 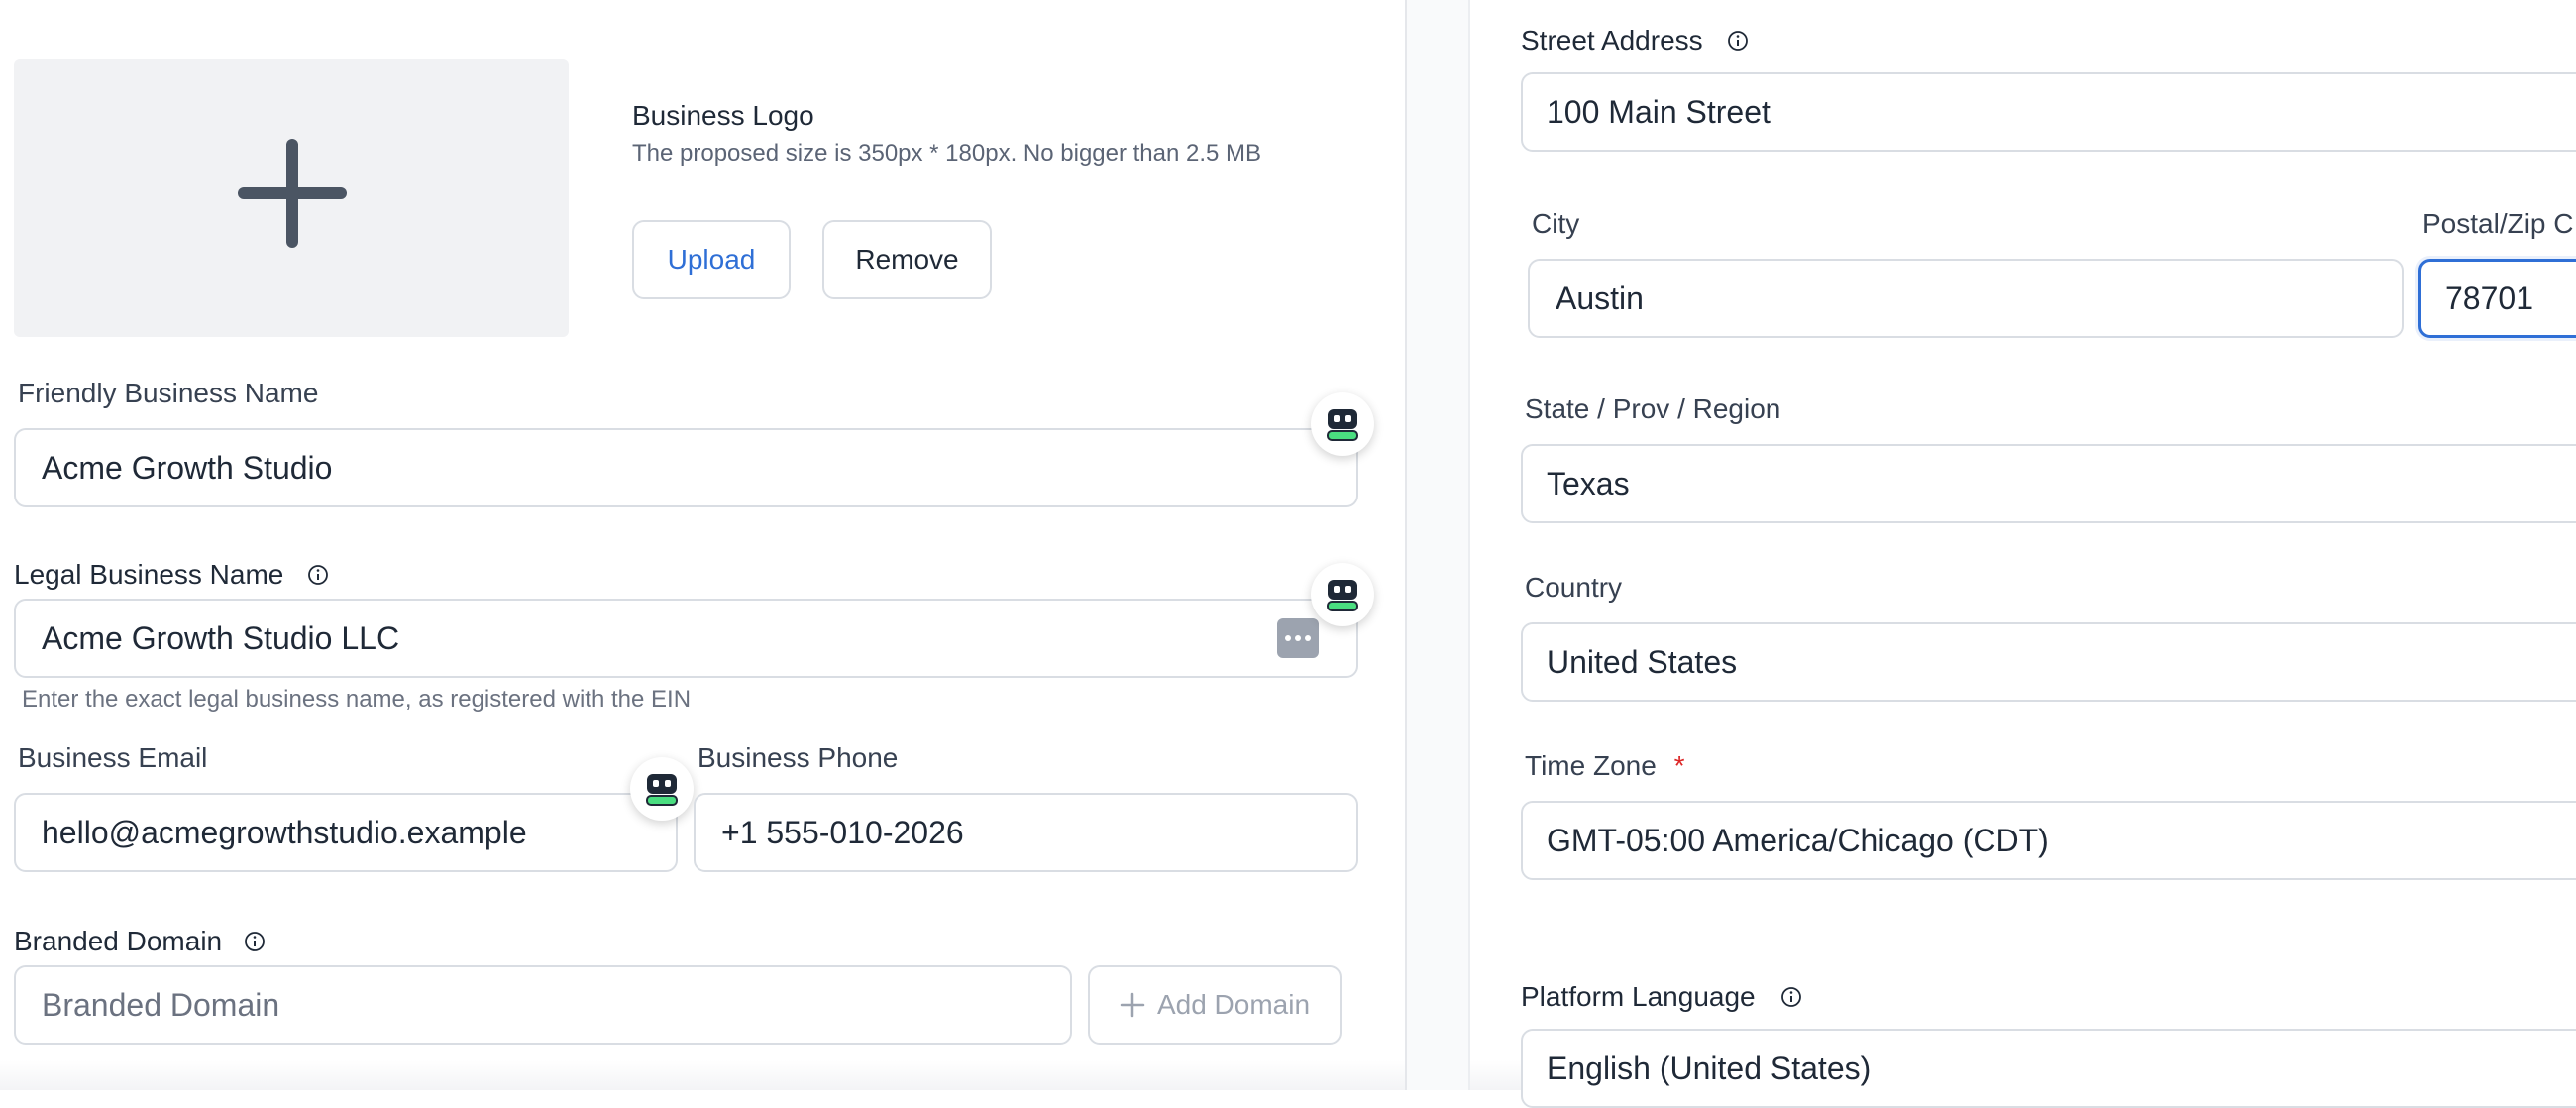 I want to click on add-domain-button: Add Domain, so click(x=1215, y=1005).